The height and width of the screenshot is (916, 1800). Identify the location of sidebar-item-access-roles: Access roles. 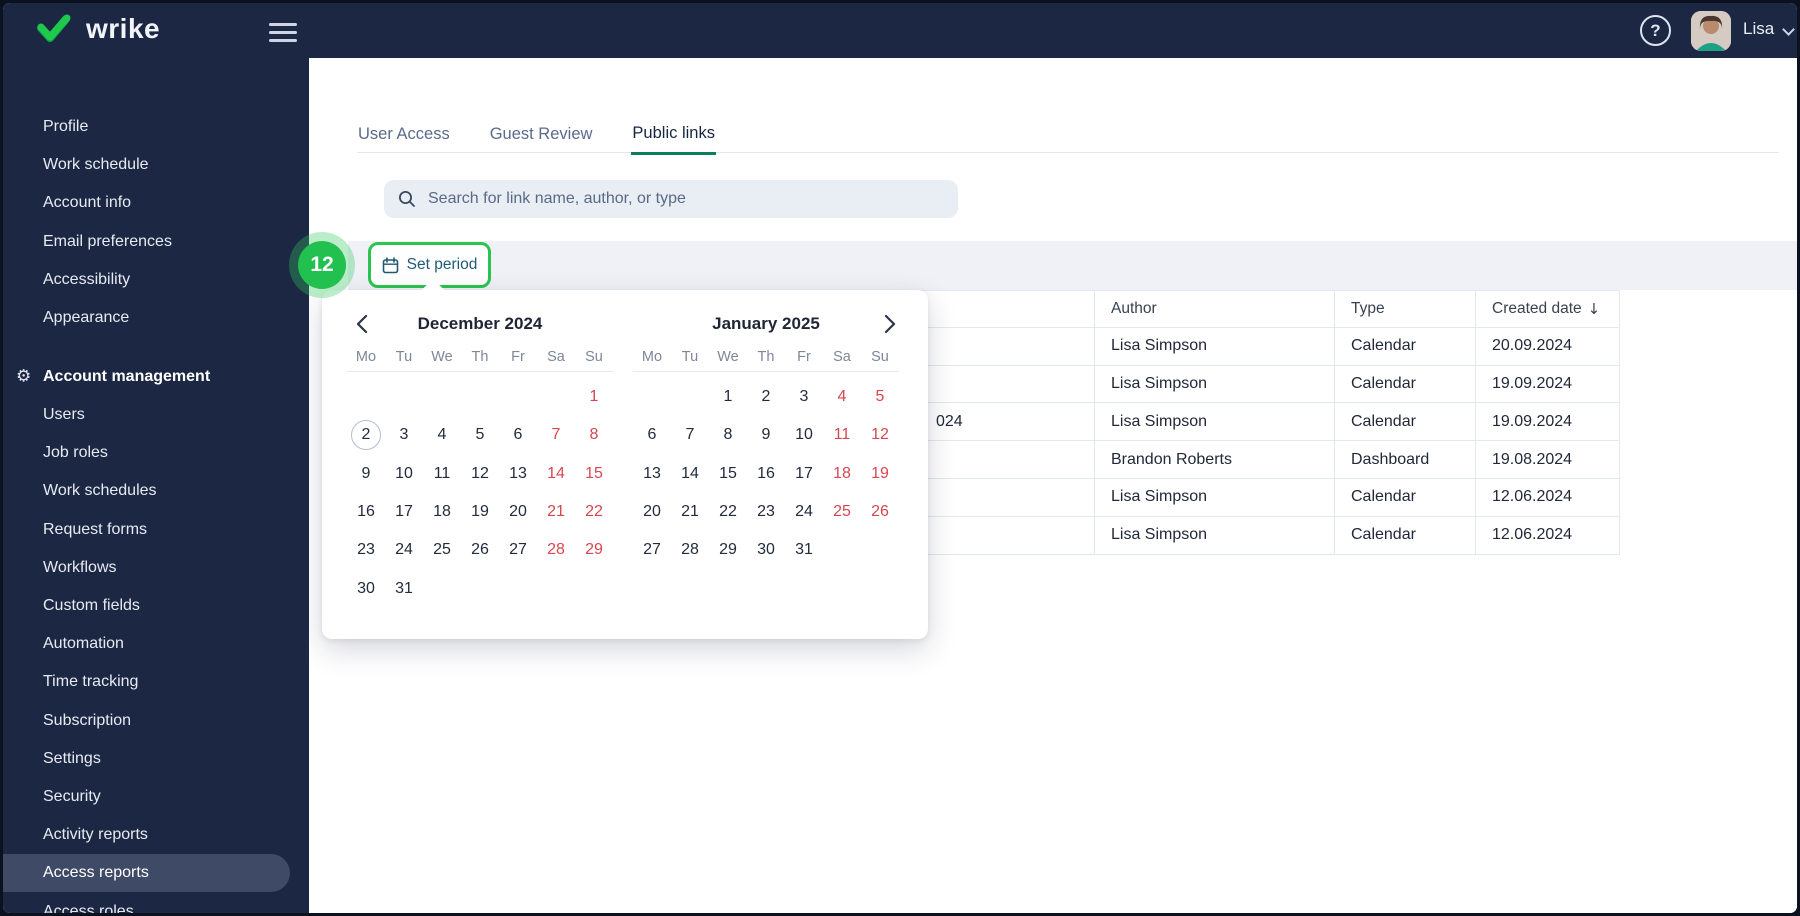
(156, 902).